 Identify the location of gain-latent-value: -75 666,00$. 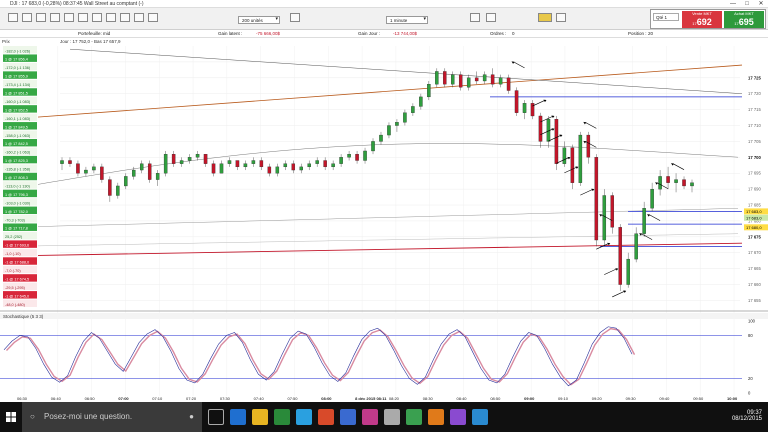
(268, 33).